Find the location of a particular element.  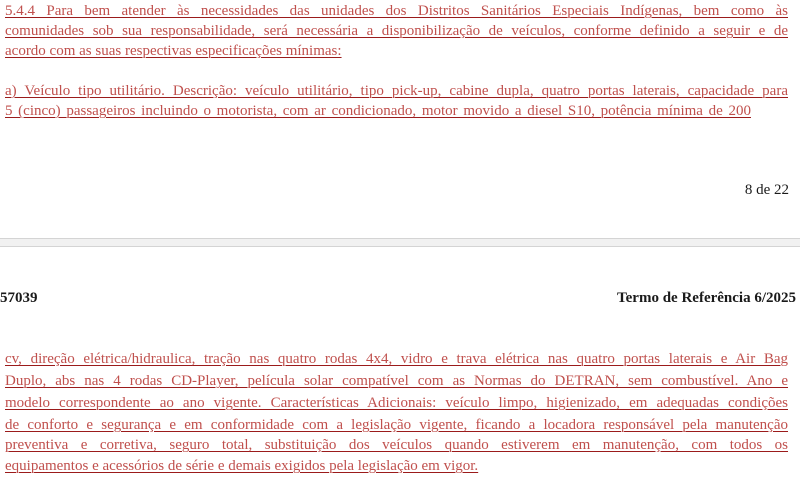

page-number: 8 de 22 is located at coordinates (766, 190).